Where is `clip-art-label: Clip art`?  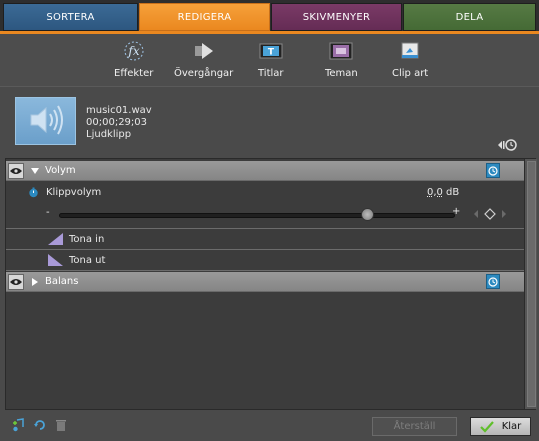 clip-art-label: Clip art is located at coordinates (410, 73).